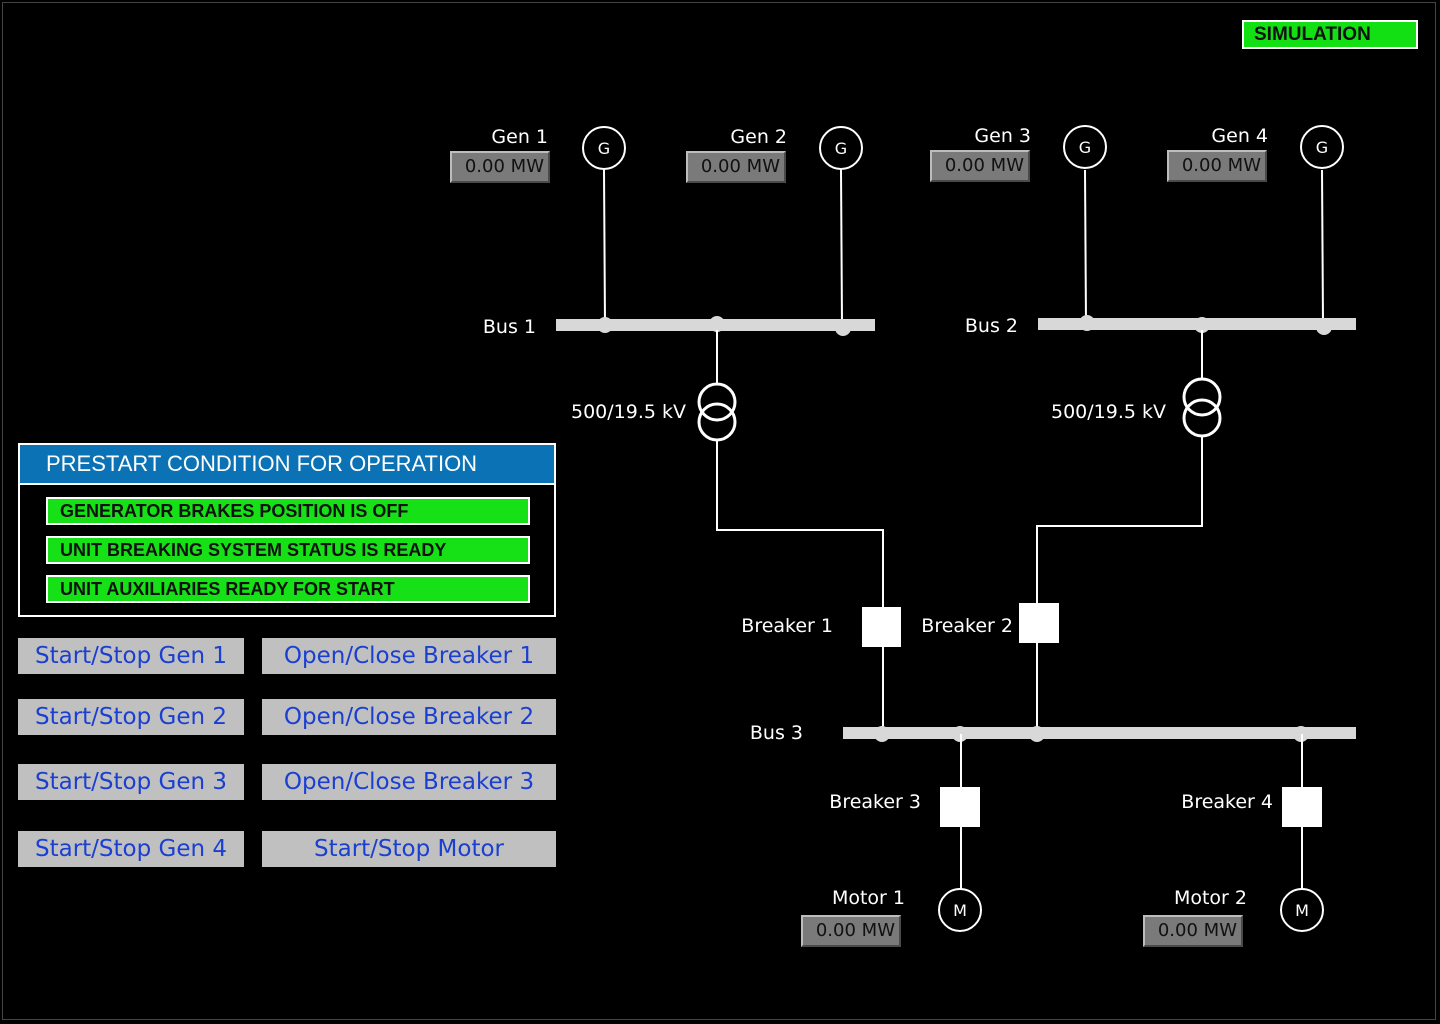 This screenshot has height=1024, width=1440. Describe the element at coordinates (991, 326) in the screenshot. I see `bus2-label: Bus 2` at that location.